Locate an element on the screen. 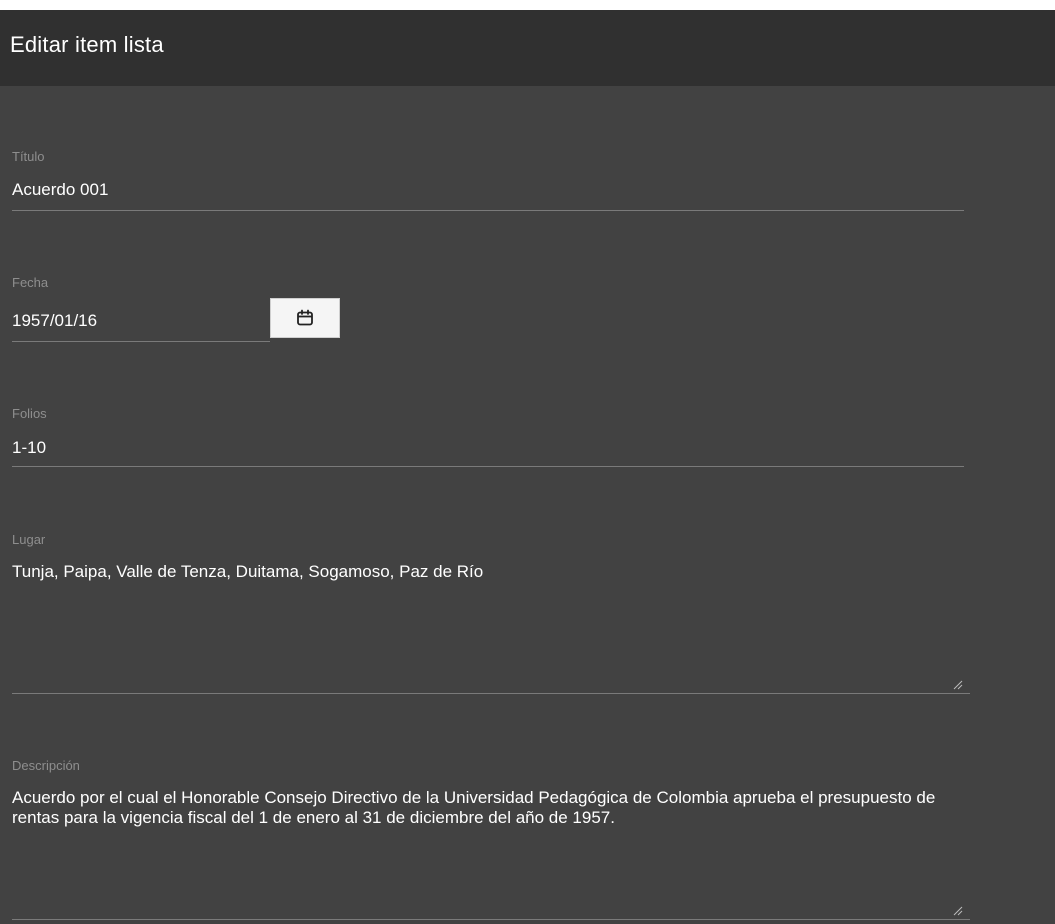 Image resolution: width=1055 pixels, height=924 pixels. calendar-icon is located at coordinates (305, 317).